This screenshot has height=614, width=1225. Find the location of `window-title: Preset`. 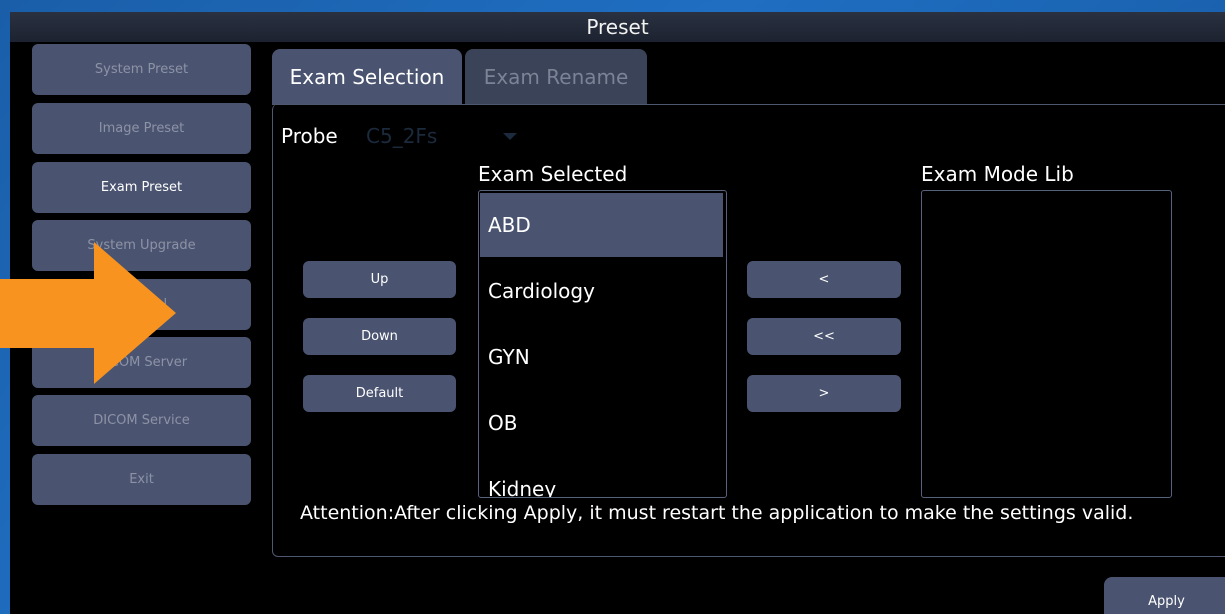

window-title: Preset is located at coordinates (617, 27).